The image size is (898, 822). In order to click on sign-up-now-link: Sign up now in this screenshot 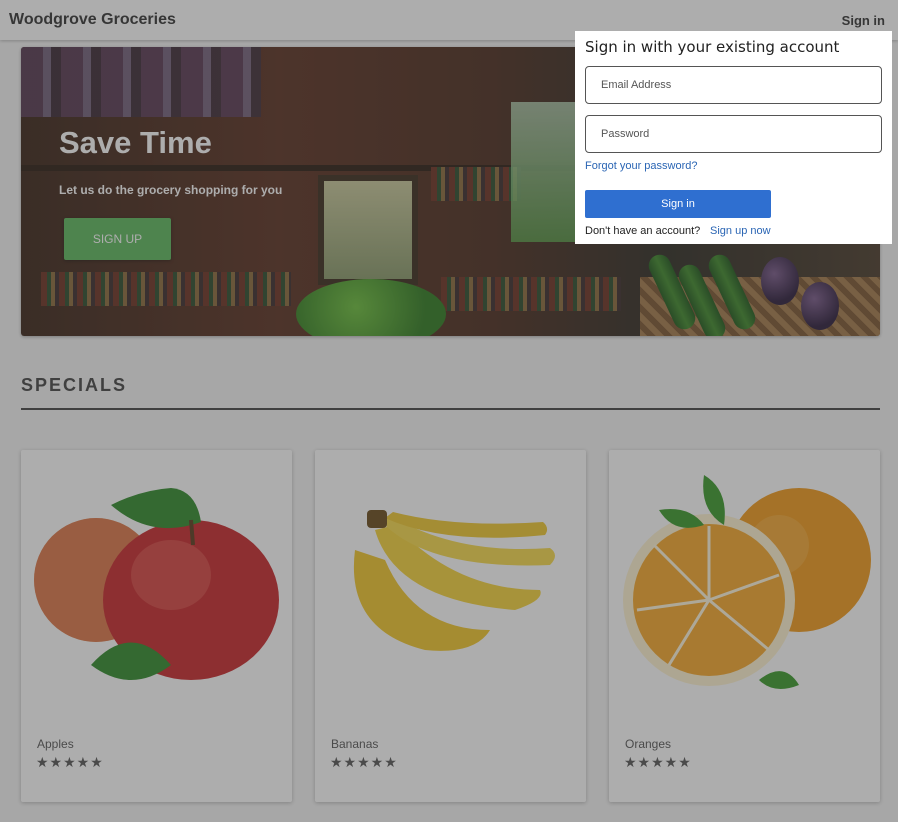, I will do `click(740, 231)`.